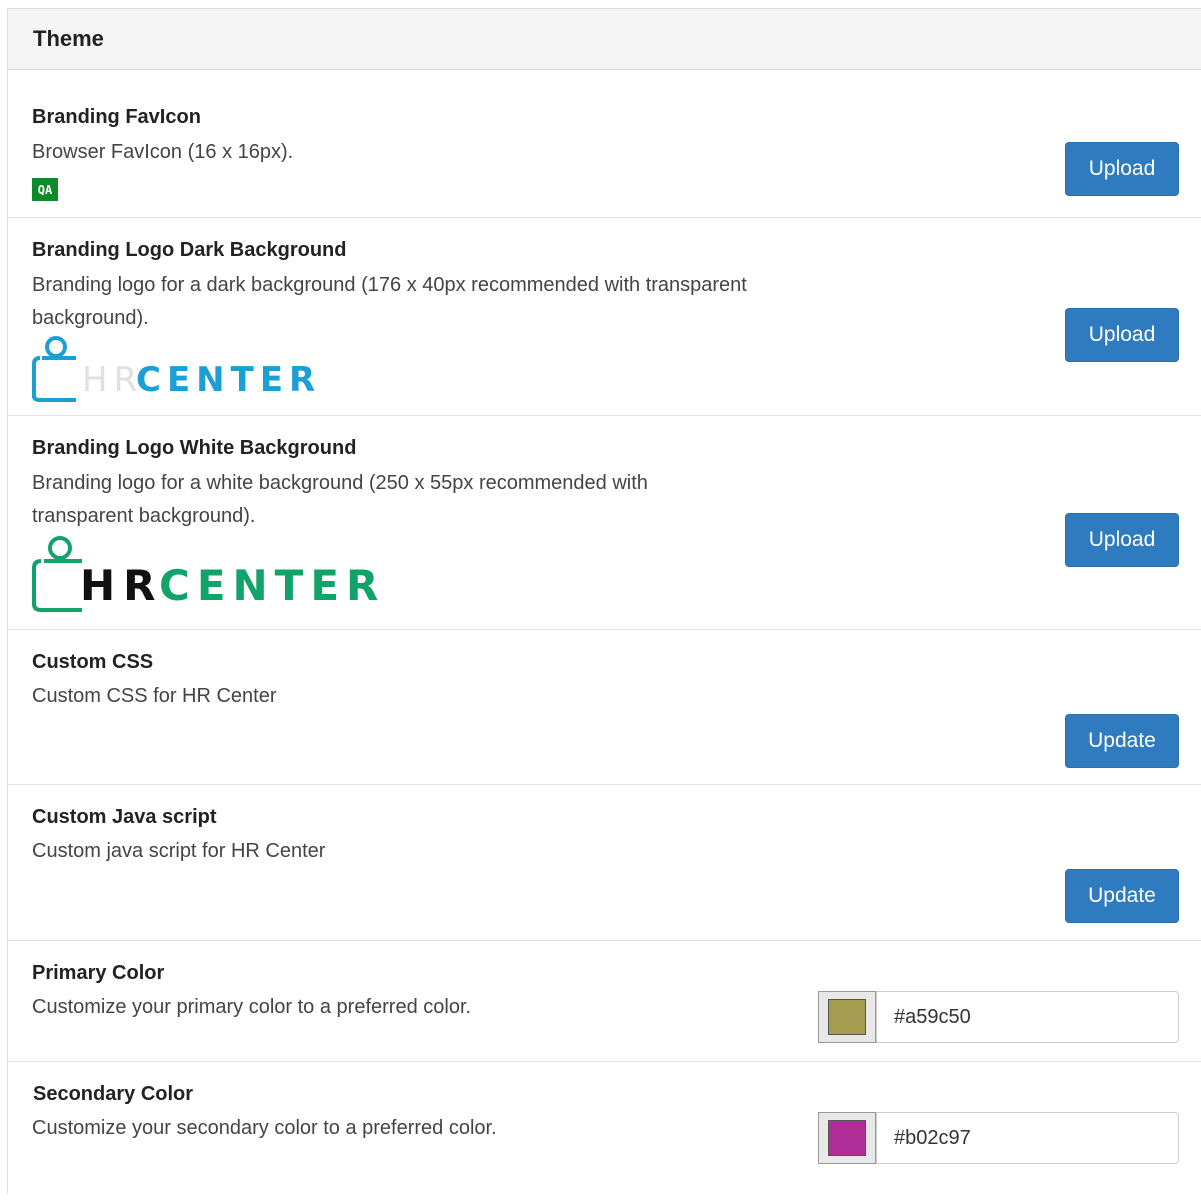 This screenshot has width=1201, height=1202. Describe the element at coordinates (116, 117) in the screenshot. I see `favicon-title: Branding FavIcon` at that location.